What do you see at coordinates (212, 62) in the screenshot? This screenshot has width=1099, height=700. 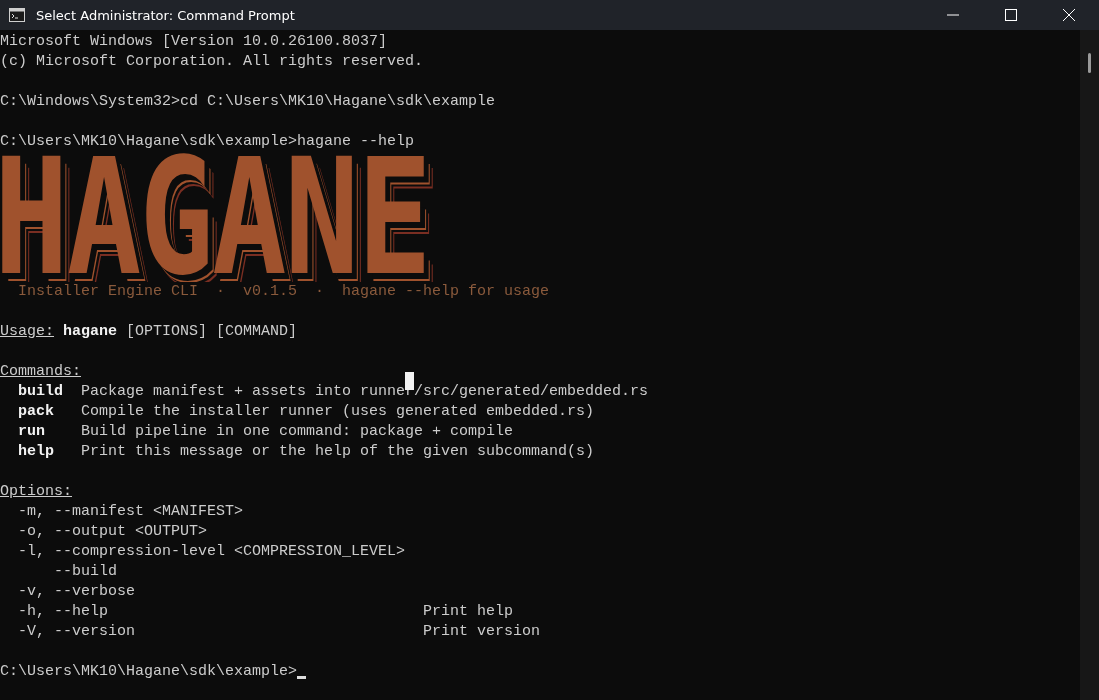 I see `console-text: (c) Microsoft Corporation. All rights reserved.` at bounding box center [212, 62].